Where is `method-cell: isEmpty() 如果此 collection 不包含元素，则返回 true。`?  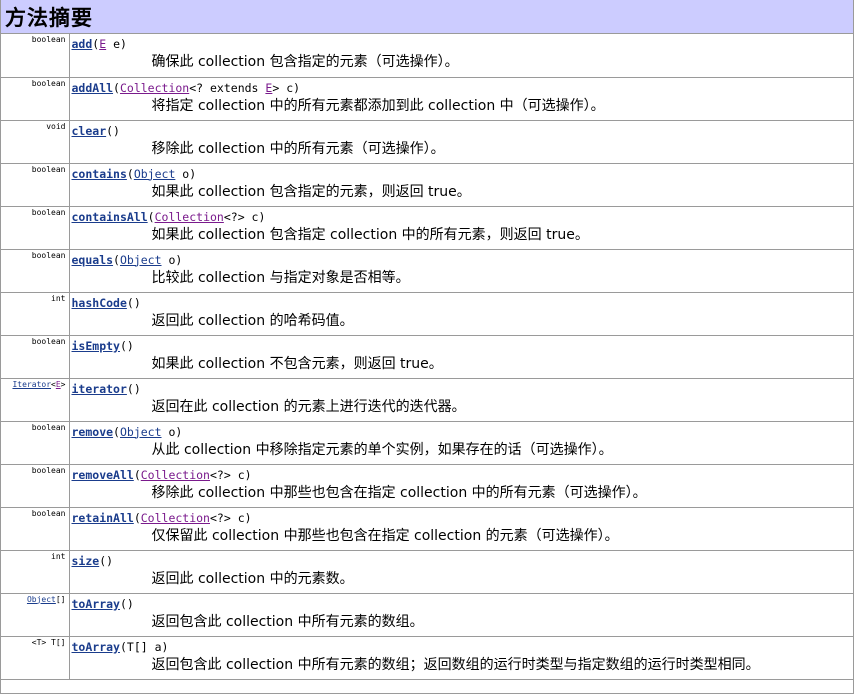
method-cell: isEmpty() 如果此 collection 不包含元素，则返回 true。 is located at coordinates (461, 357).